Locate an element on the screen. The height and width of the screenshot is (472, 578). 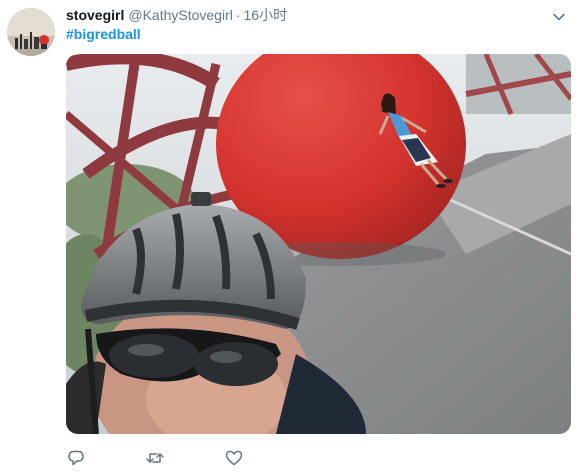
tweet-header: stovegirl @KathyStovegirl · 16小时 is located at coordinates (176, 15).